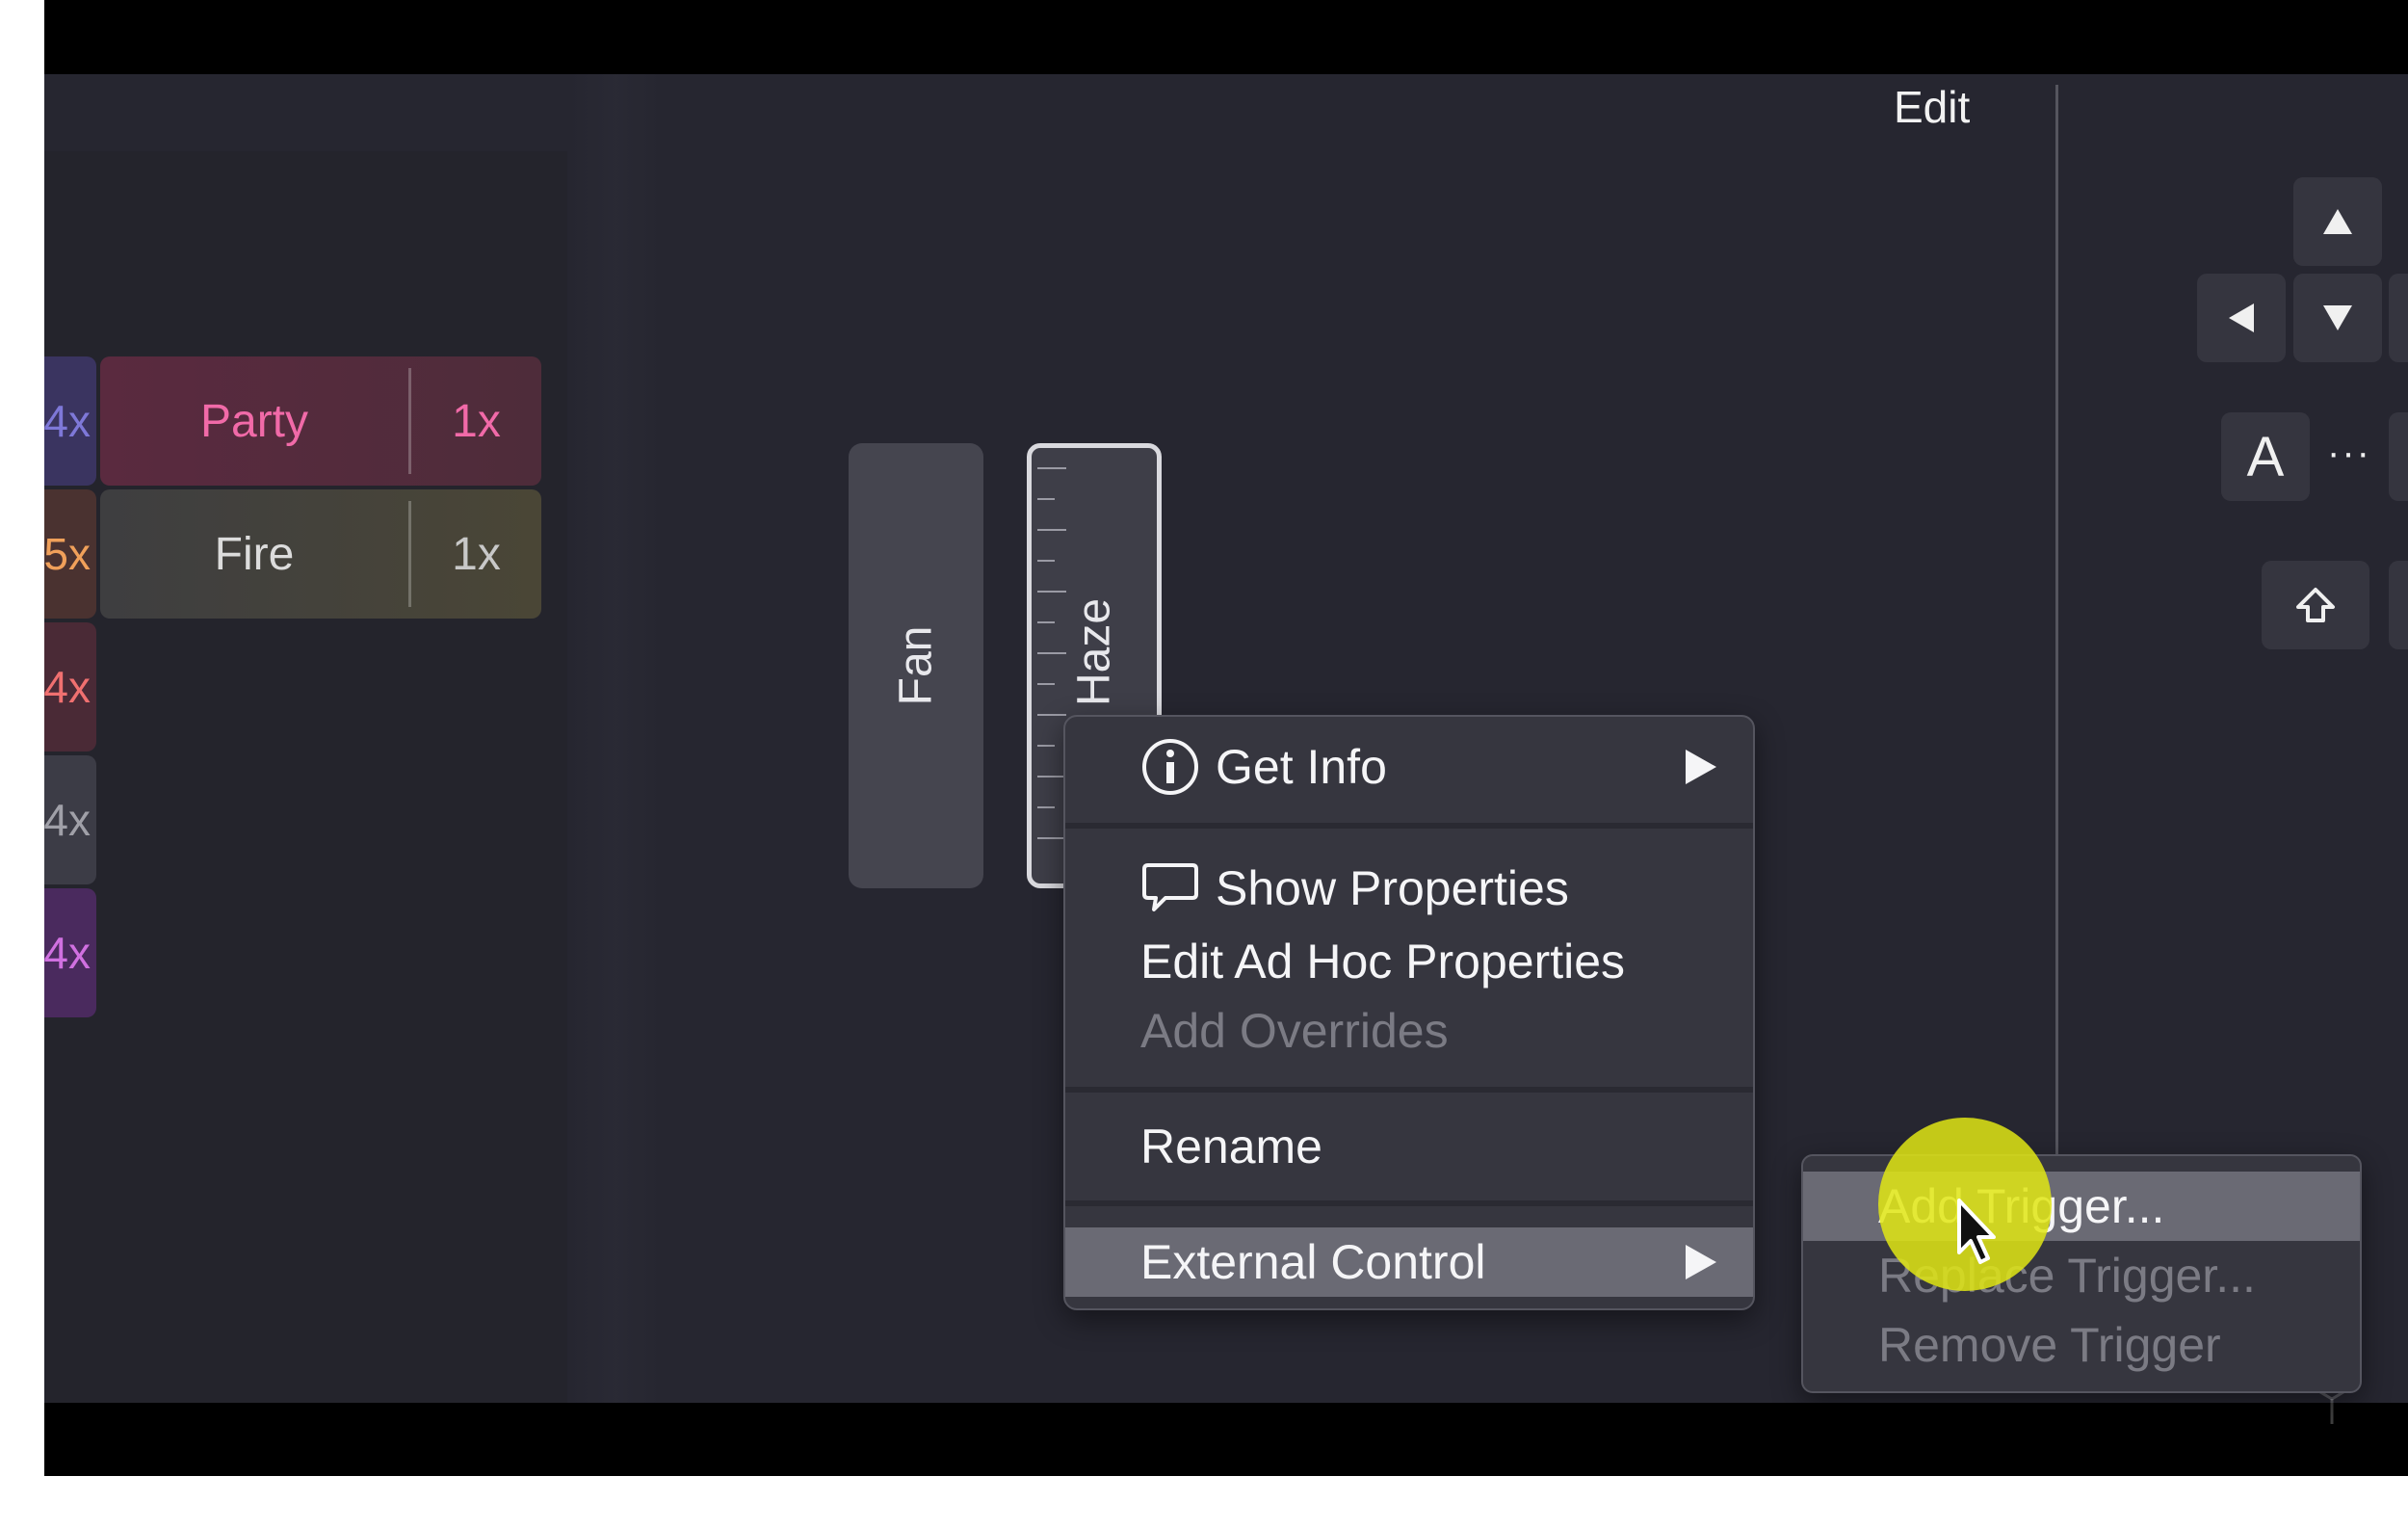 This screenshot has width=2408, height=1529. Describe the element at coordinates (320, 554) in the screenshot. I see `preset-fire: Fire 1x` at that location.